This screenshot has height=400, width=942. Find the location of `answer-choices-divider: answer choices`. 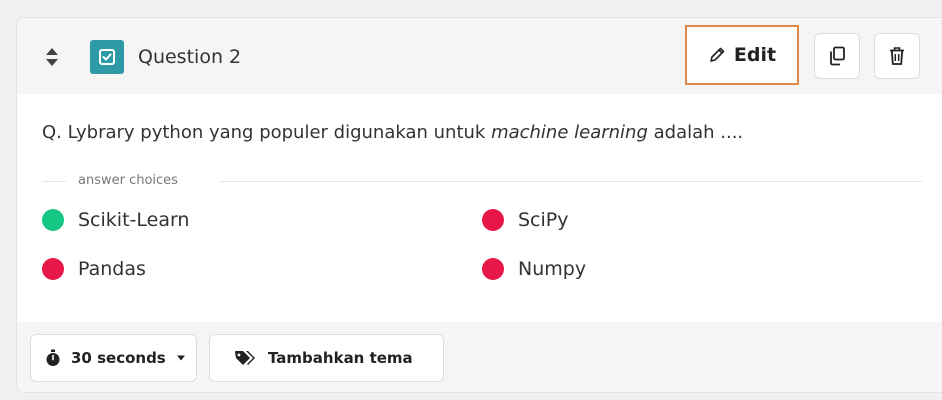

answer-choices-divider: answer choices is located at coordinates (482, 181).